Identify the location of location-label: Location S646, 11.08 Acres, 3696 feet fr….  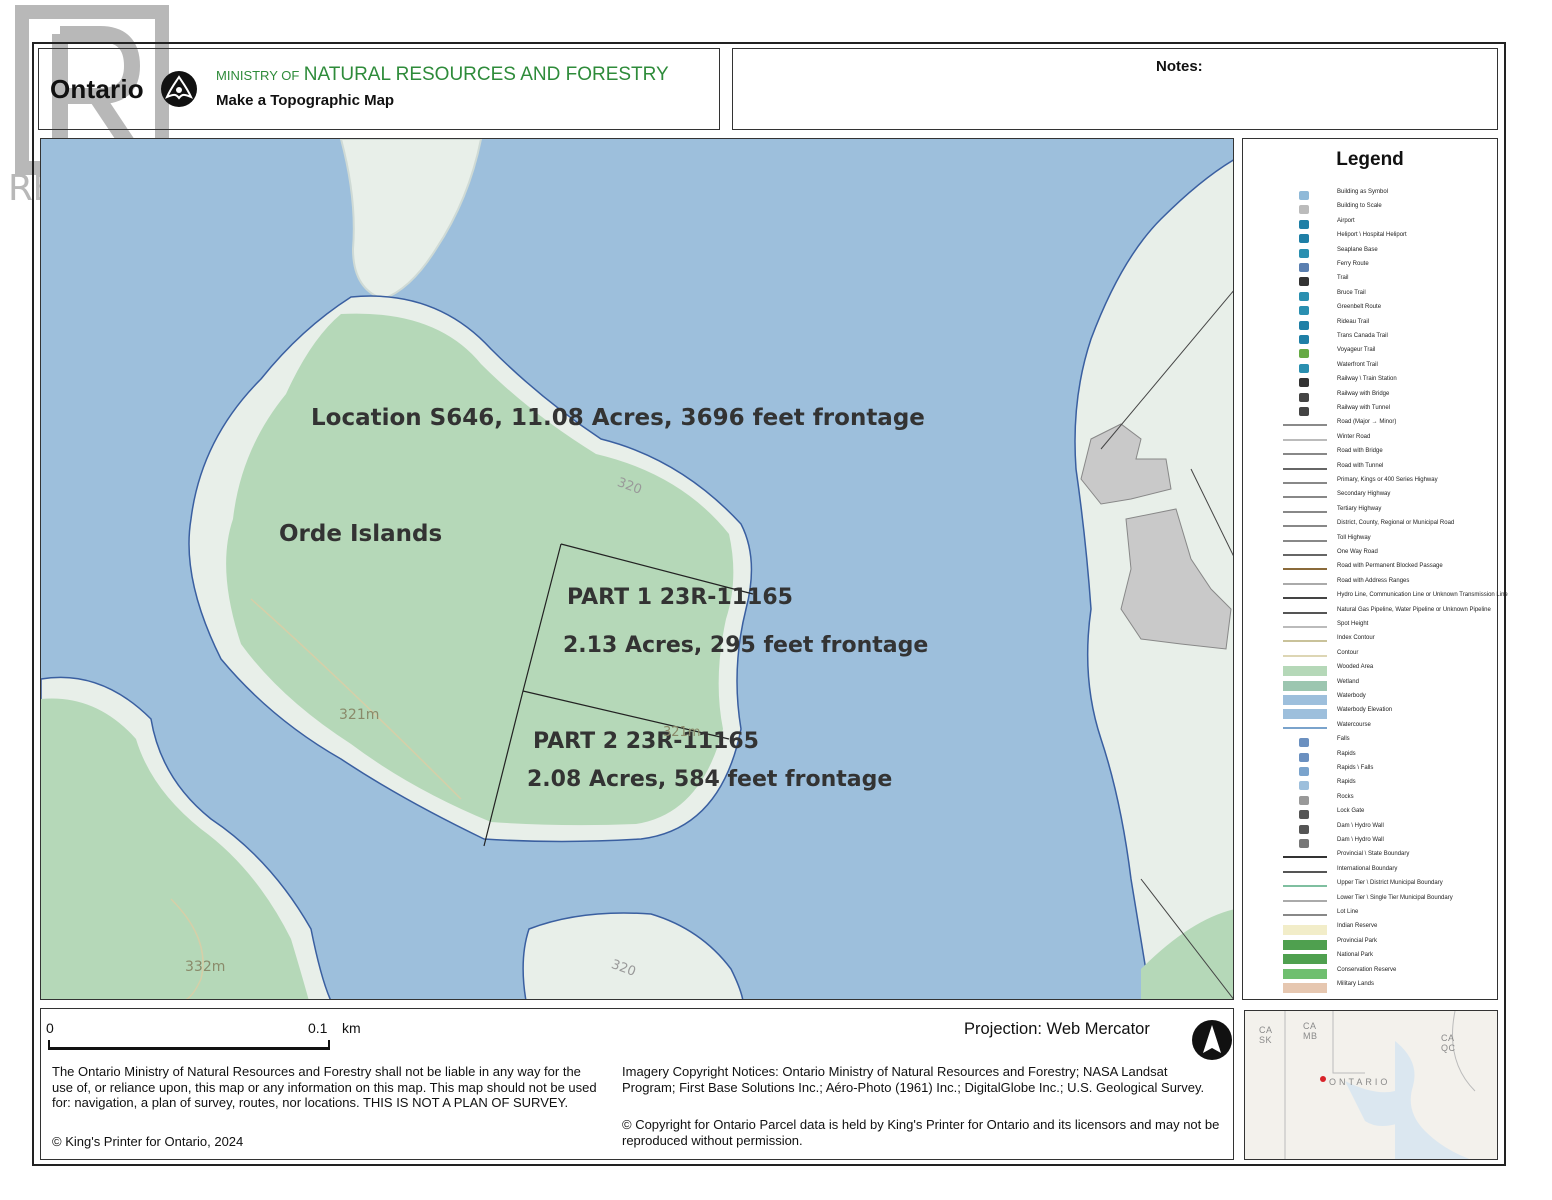
(618, 418).